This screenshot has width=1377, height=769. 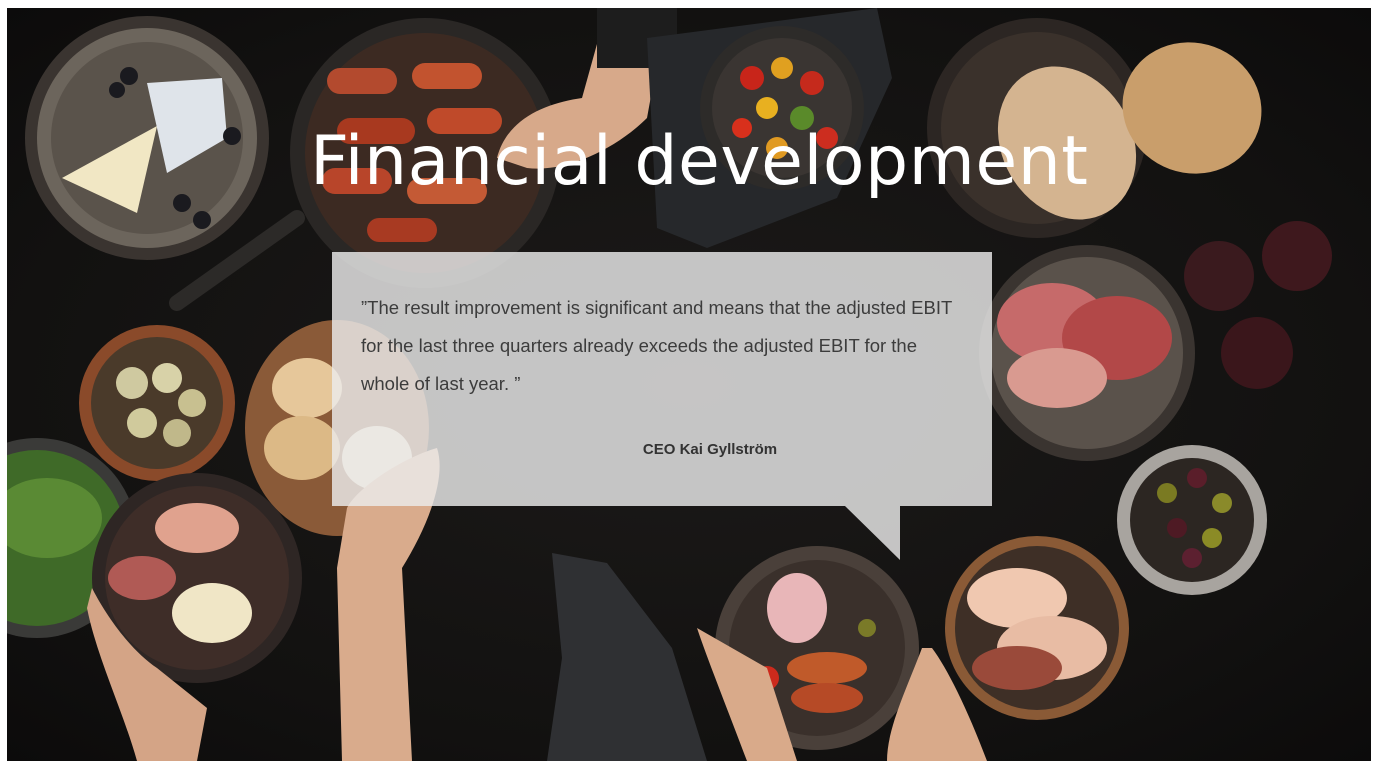 What do you see at coordinates (699, 161) in the screenshot?
I see `slide-title: Financial development` at bounding box center [699, 161].